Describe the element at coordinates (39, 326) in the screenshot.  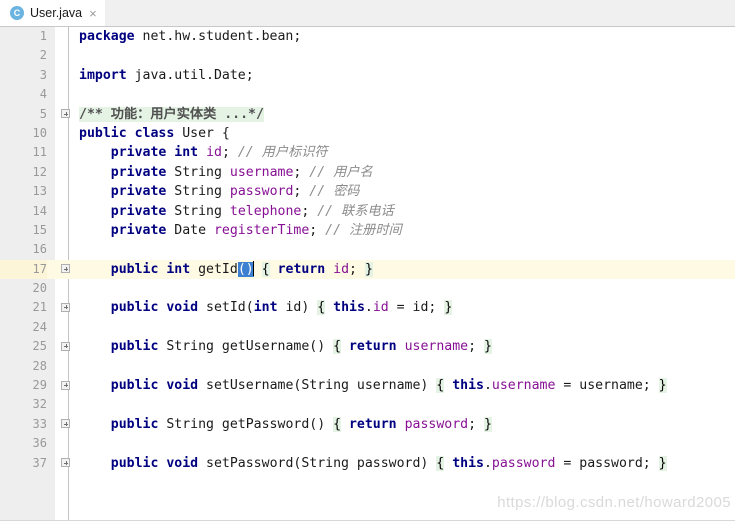
I see `line-number: 24` at that location.